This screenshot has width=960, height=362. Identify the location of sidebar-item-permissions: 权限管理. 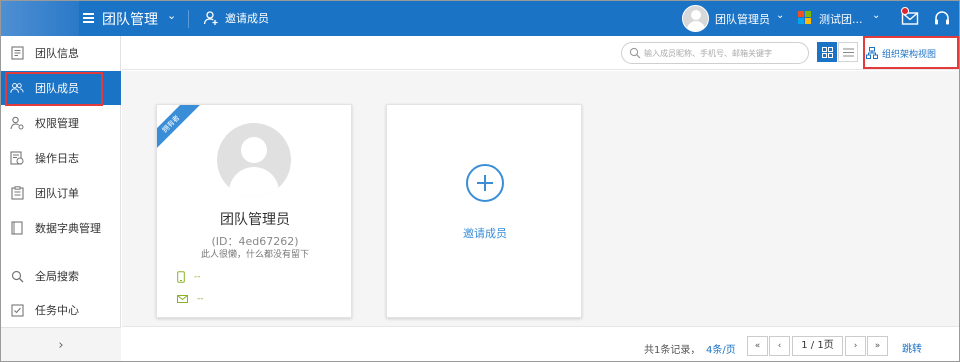
(61, 123).